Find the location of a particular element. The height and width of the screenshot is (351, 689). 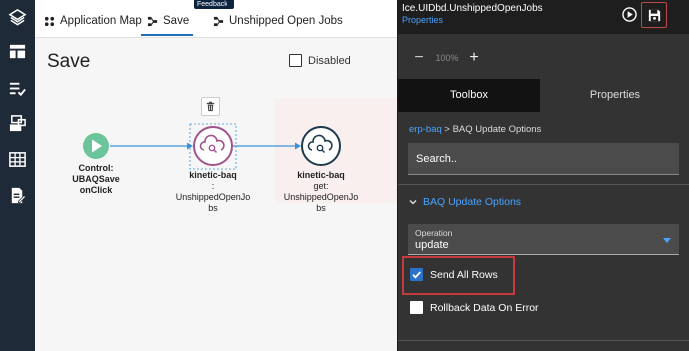

checkmark-icon is located at coordinates (416, 275).